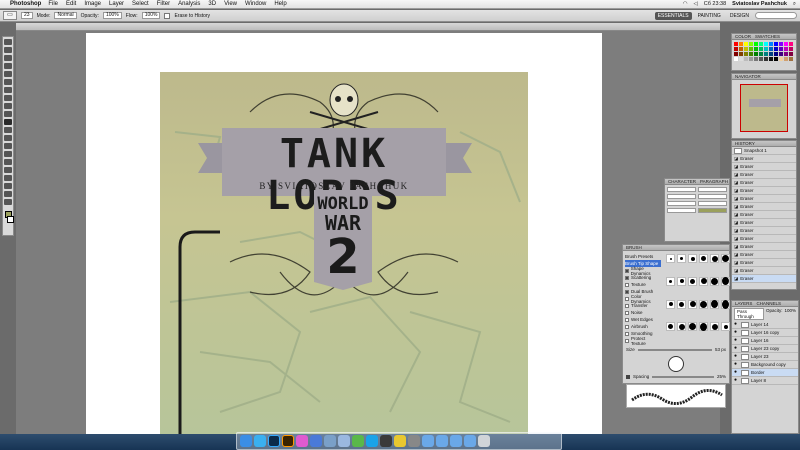  Describe the element at coordinates (674, 349) in the screenshot. I see `brush-size-slider` at that location.